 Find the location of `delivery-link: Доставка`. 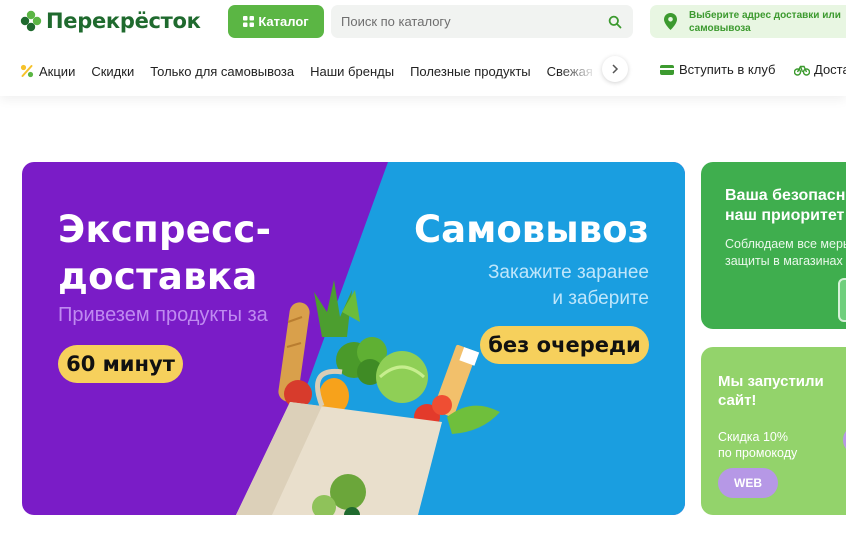

delivery-link: Доставка is located at coordinates (820, 69).